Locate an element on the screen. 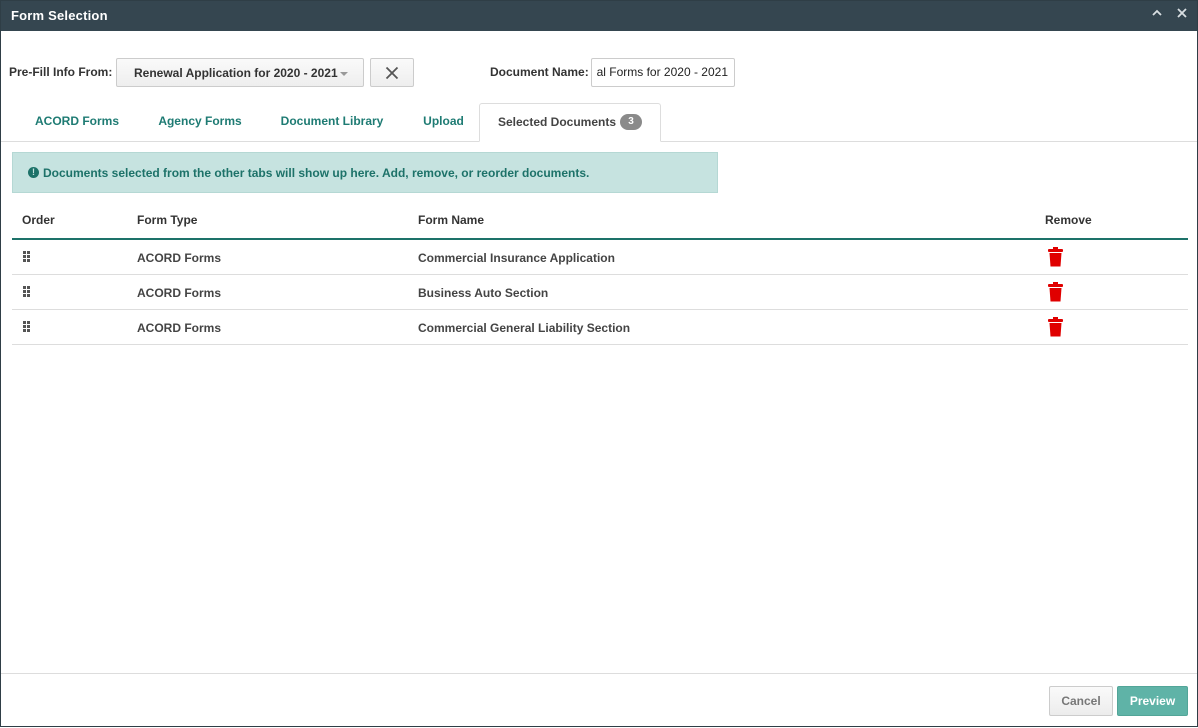  tab-selected-documents: Selected Documents 3 is located at coordinates (570, 122).